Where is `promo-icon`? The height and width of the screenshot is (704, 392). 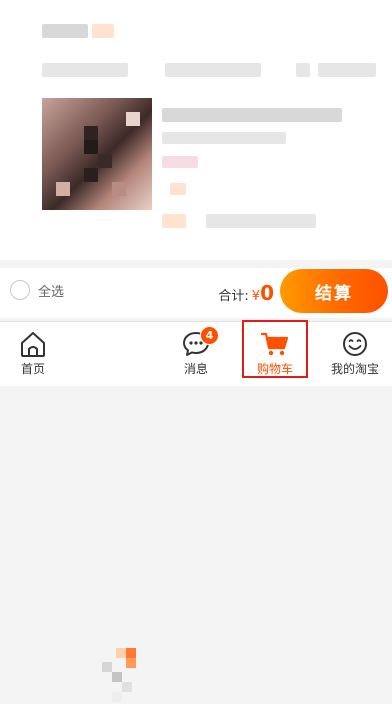
promo-icon is located at coordinates (122, 676).